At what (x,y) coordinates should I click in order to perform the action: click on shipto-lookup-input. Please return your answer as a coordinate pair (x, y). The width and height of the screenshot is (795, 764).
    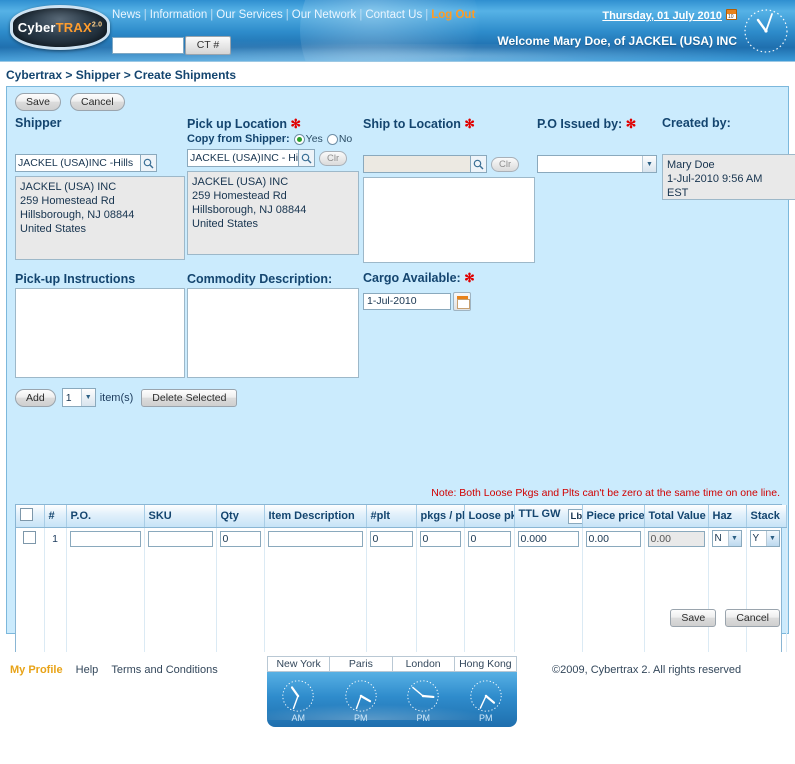
    Looking at the image, I should click on (417, 164).